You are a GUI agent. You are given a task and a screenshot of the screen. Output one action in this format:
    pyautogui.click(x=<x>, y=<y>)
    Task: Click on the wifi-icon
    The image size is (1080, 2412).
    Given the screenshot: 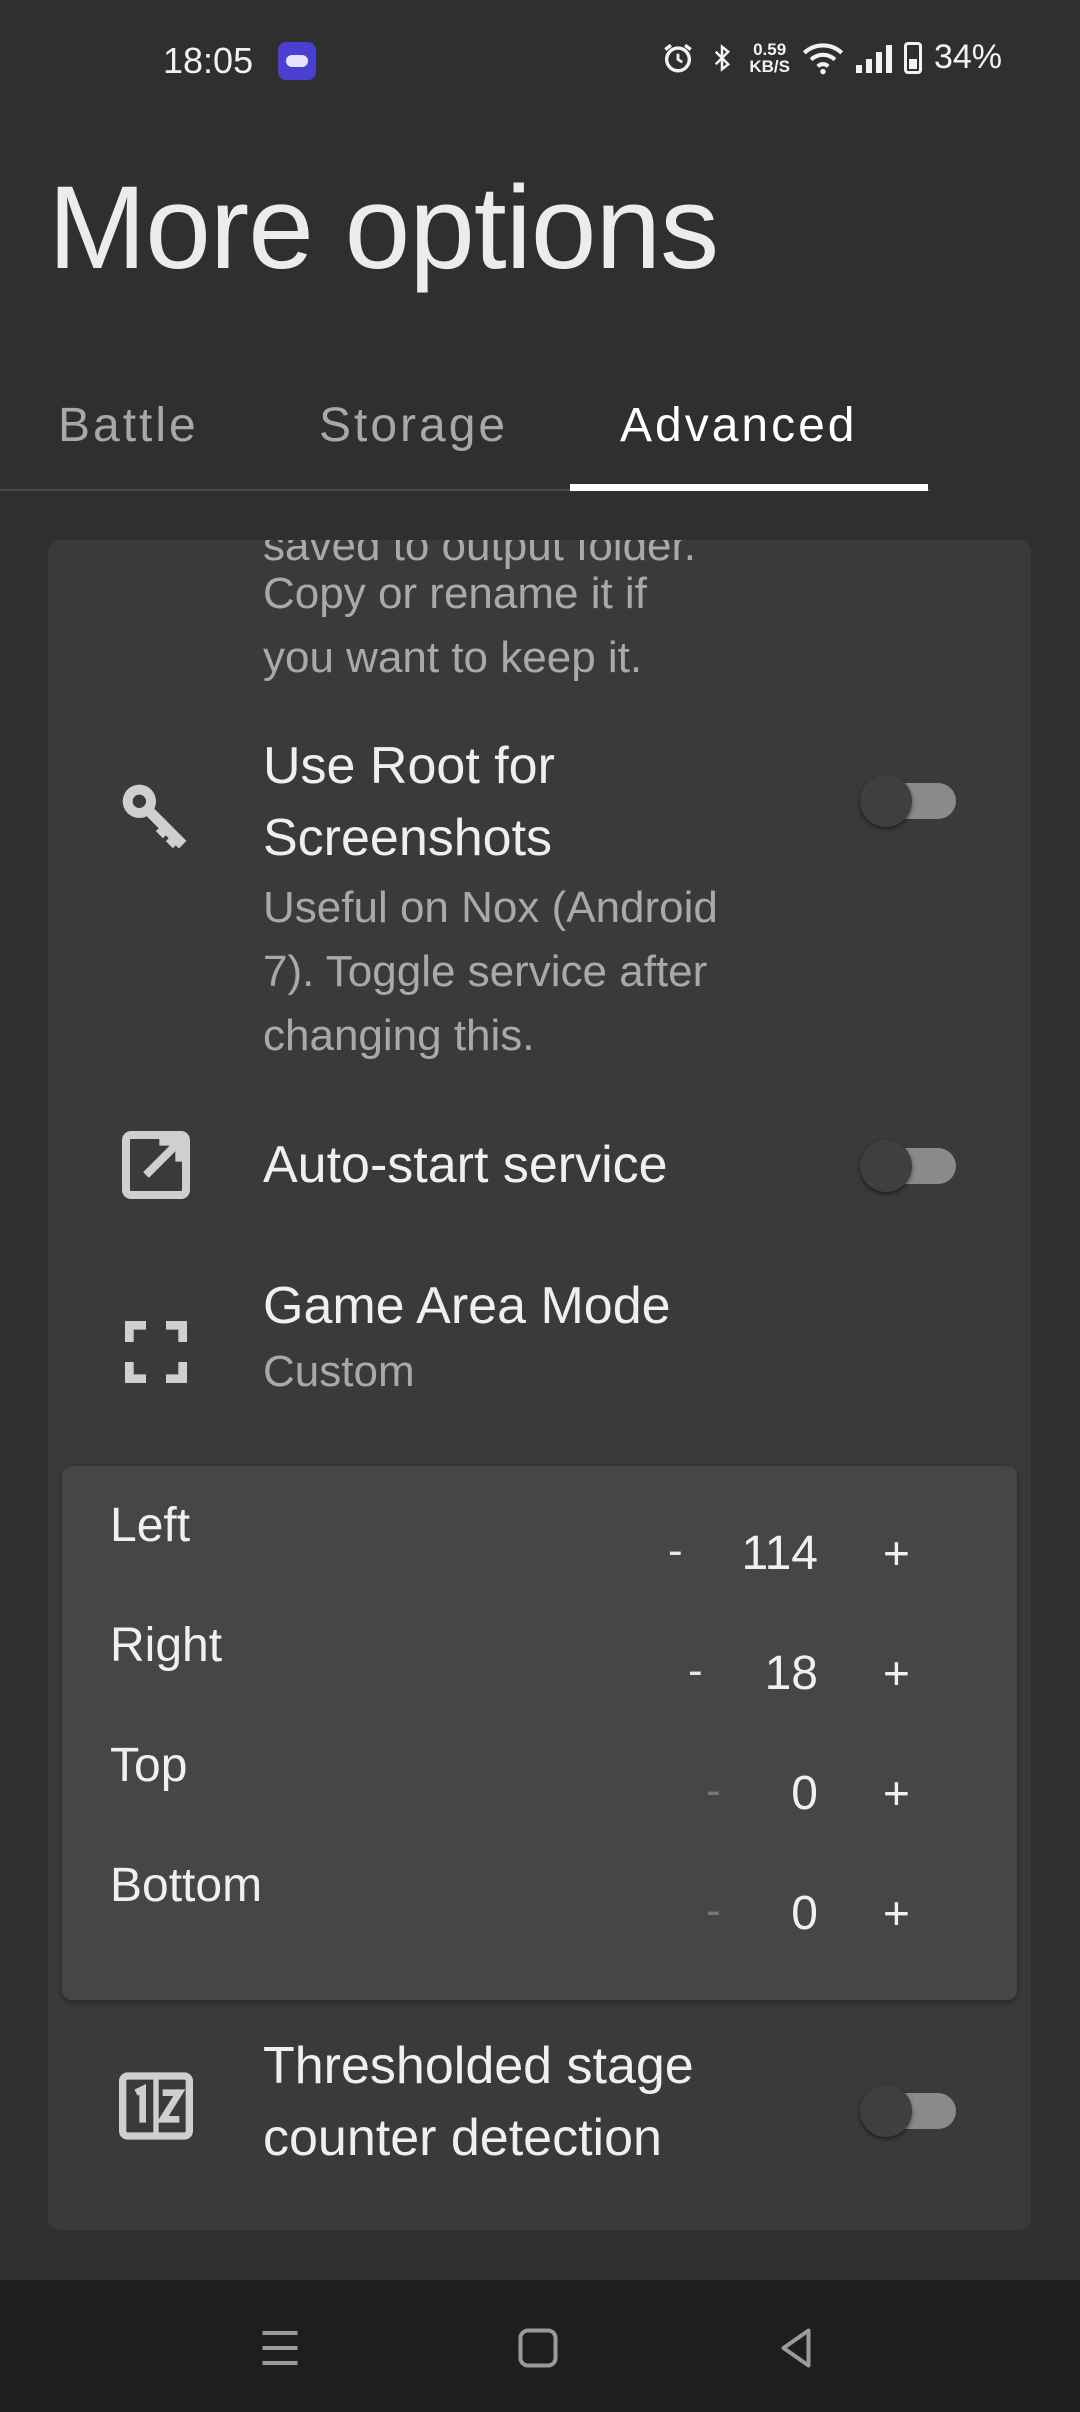 What is the action you would take?
    pyautogui.click(x=823, y=58)
    